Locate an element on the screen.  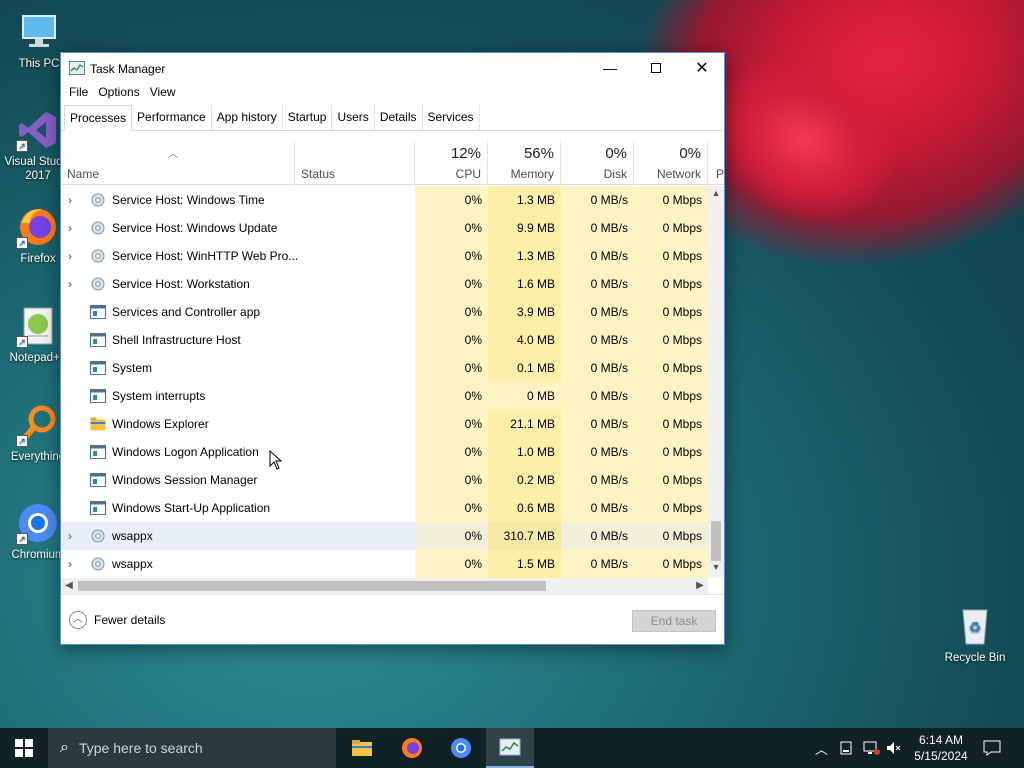
column-header-network: 0% Network is located at coordinates (671, 163).